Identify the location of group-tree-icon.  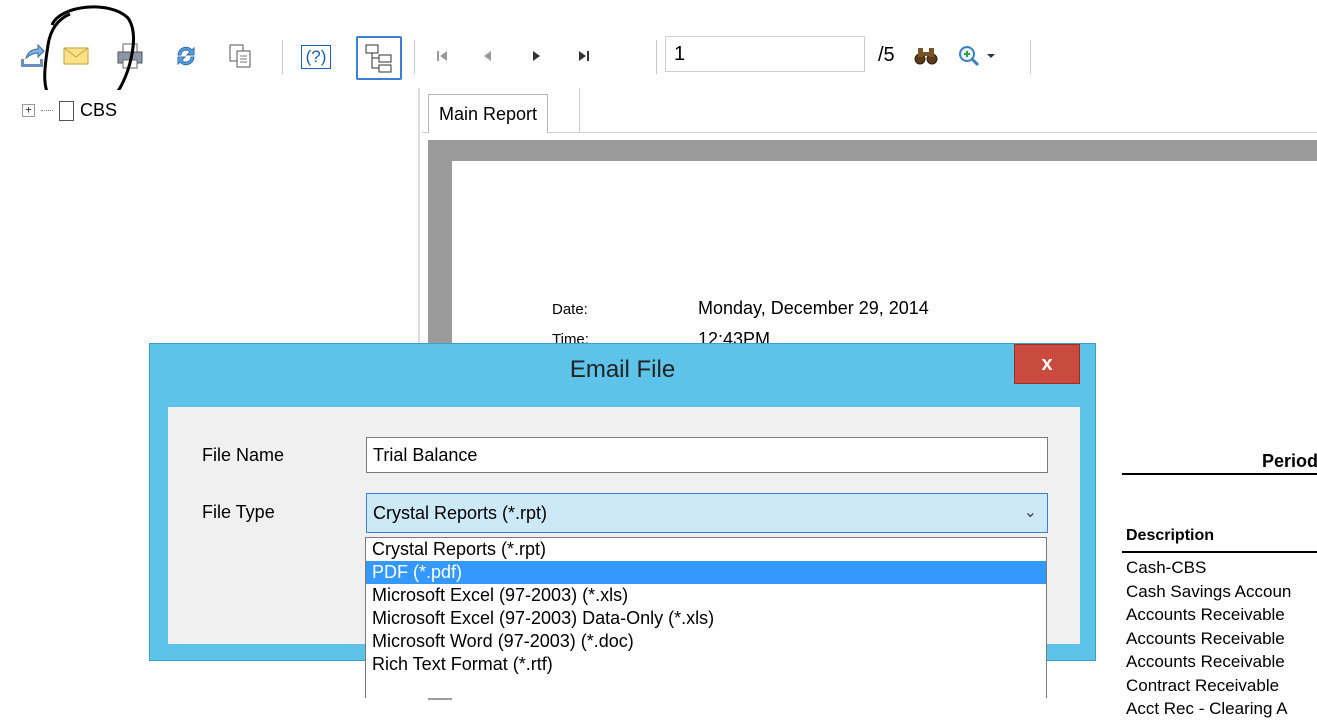
(379, 58).